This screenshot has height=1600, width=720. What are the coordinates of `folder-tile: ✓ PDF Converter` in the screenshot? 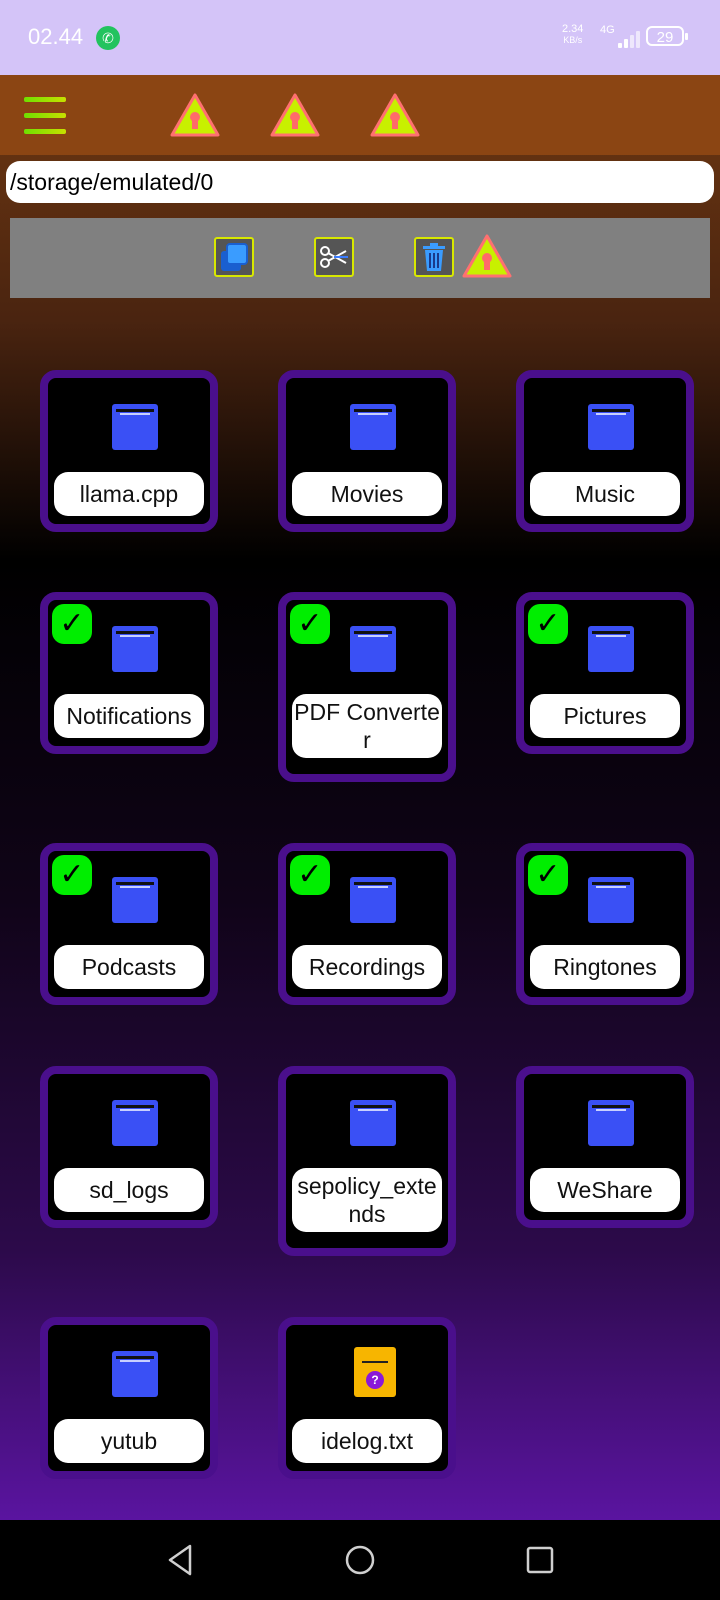 It's located at (367, 687).